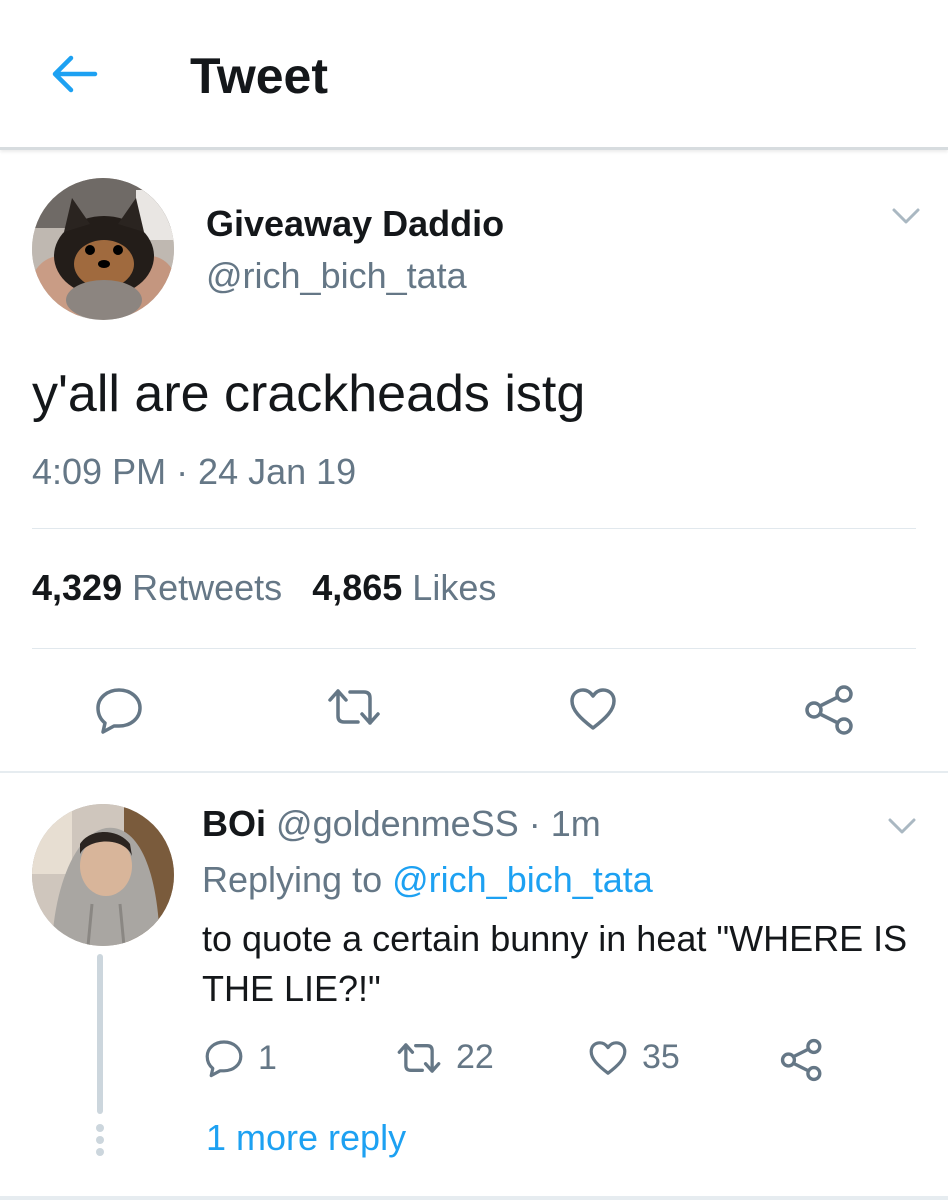 This screenshot has width=948, height=1200. I want to click on retweets-count: 4,329, so click(77, 587).